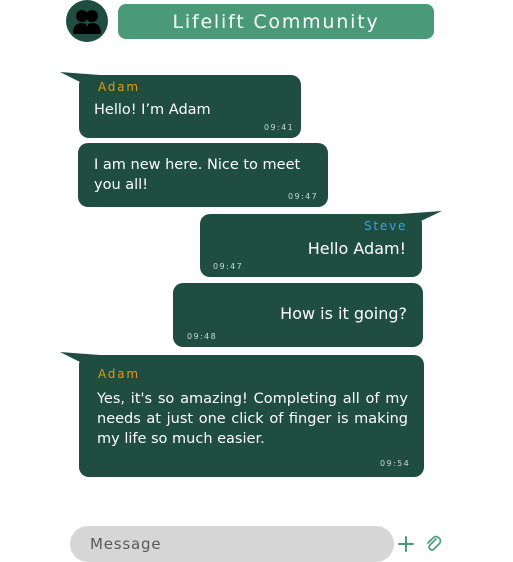 This screenshot has height=562, width=513. I want to click on paperclip-icon, so click(433, 543).